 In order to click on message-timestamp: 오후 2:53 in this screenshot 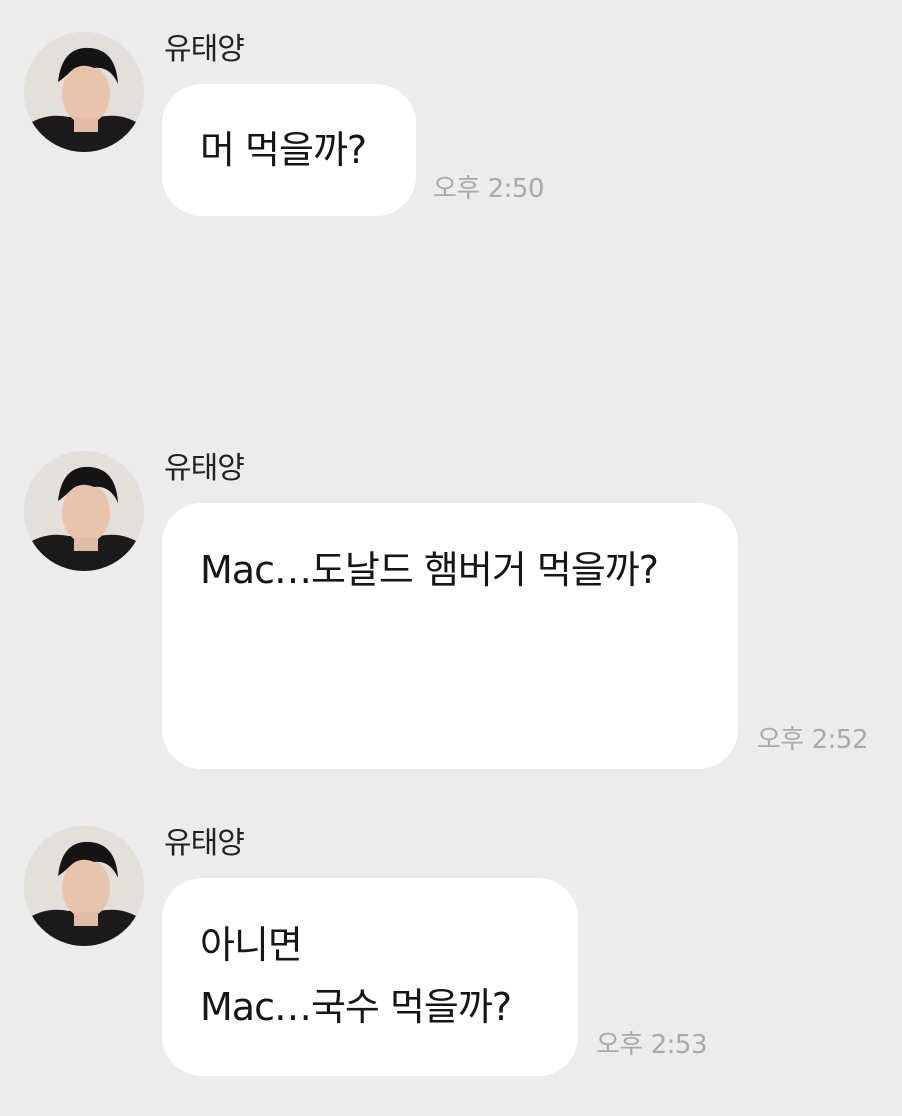, I will do `click(652, 1045)`.